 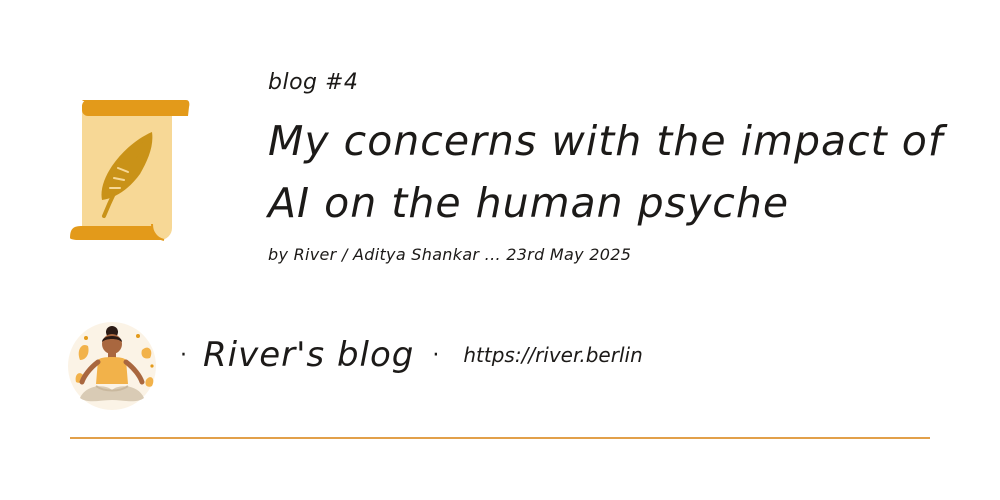 I want to click on footer-links: · River's blog · https://river.berlin, so click(x=411, y=355).